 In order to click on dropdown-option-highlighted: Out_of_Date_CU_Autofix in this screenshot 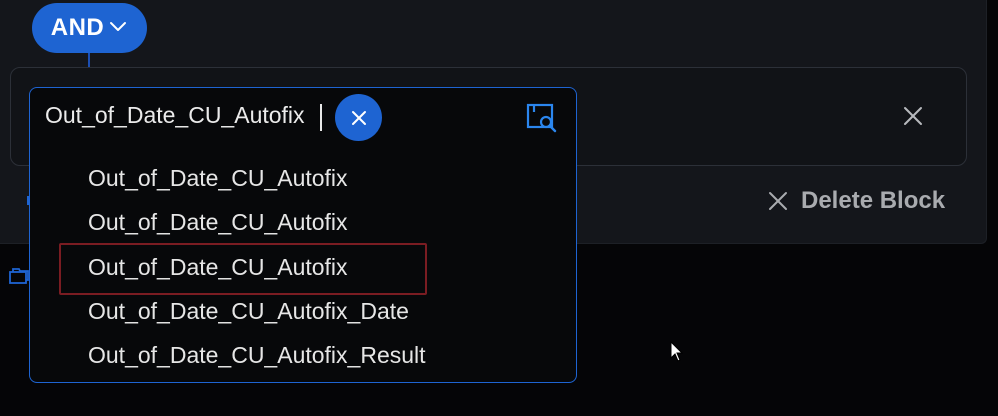, I will do `click(218, 267)`.